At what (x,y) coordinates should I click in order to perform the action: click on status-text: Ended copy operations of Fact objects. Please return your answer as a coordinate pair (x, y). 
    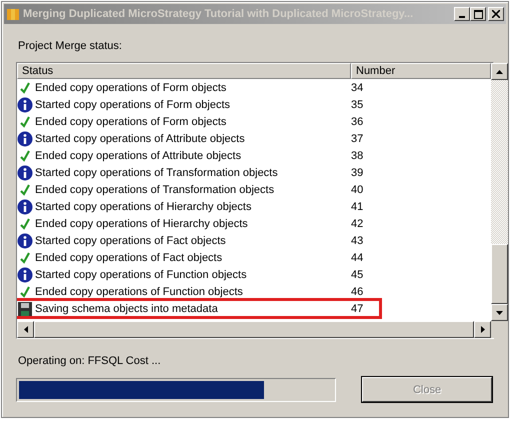
    Looking at the image, I should click on (128, 258).